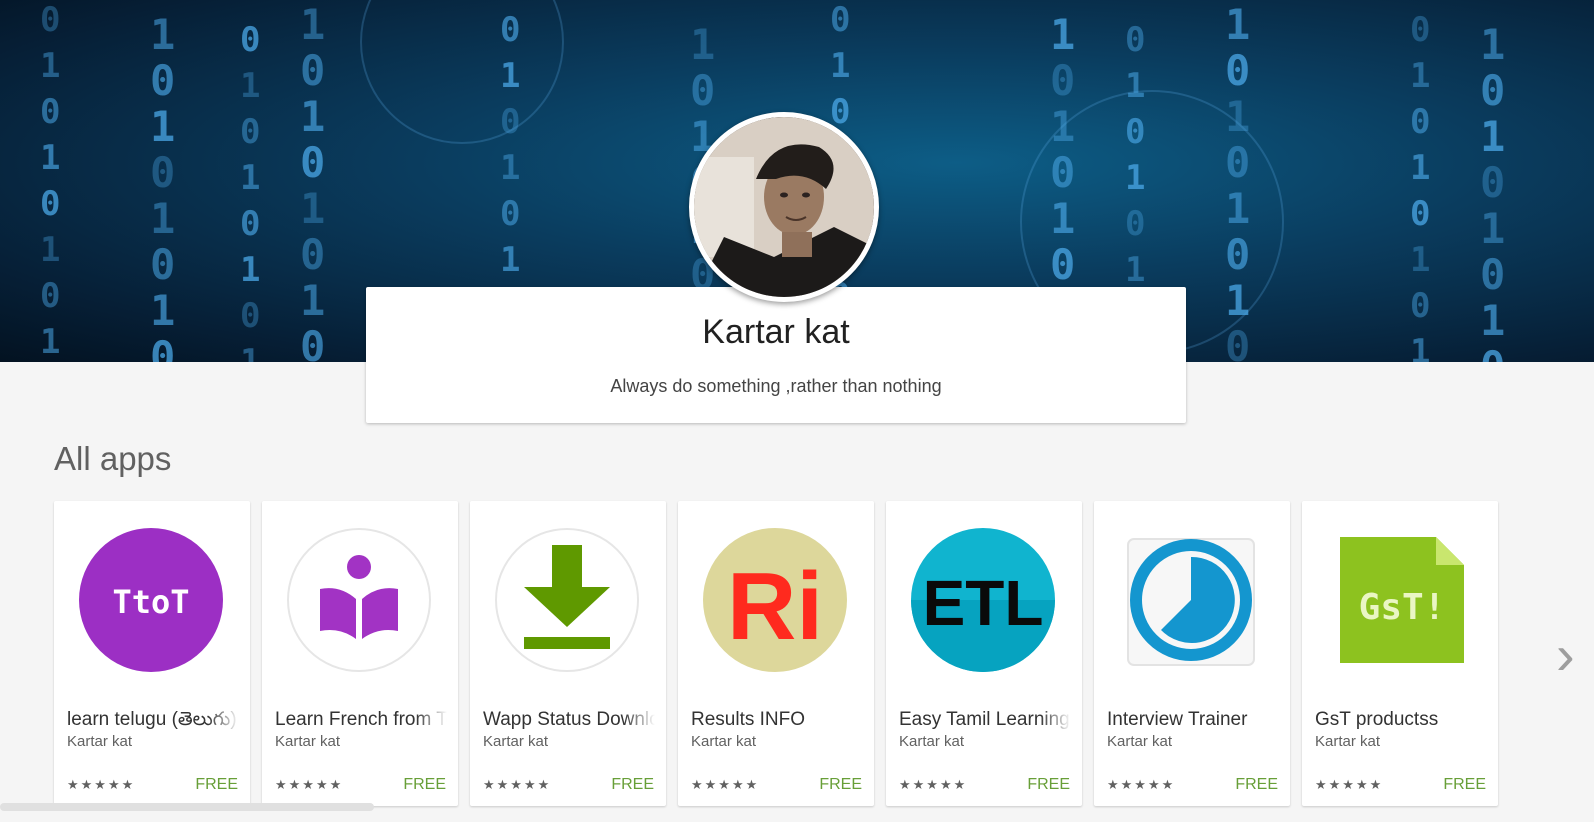  I want to click on etl-logo-icon: ETL, so click(983, 600).